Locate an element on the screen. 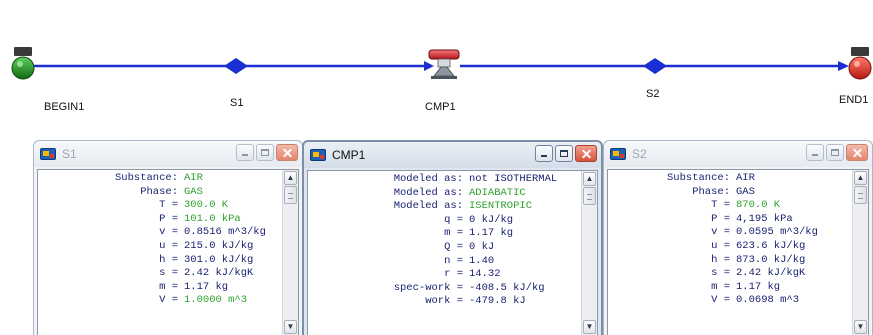  property-value: 0 kJ/kg is located at coordinates (491, 219).